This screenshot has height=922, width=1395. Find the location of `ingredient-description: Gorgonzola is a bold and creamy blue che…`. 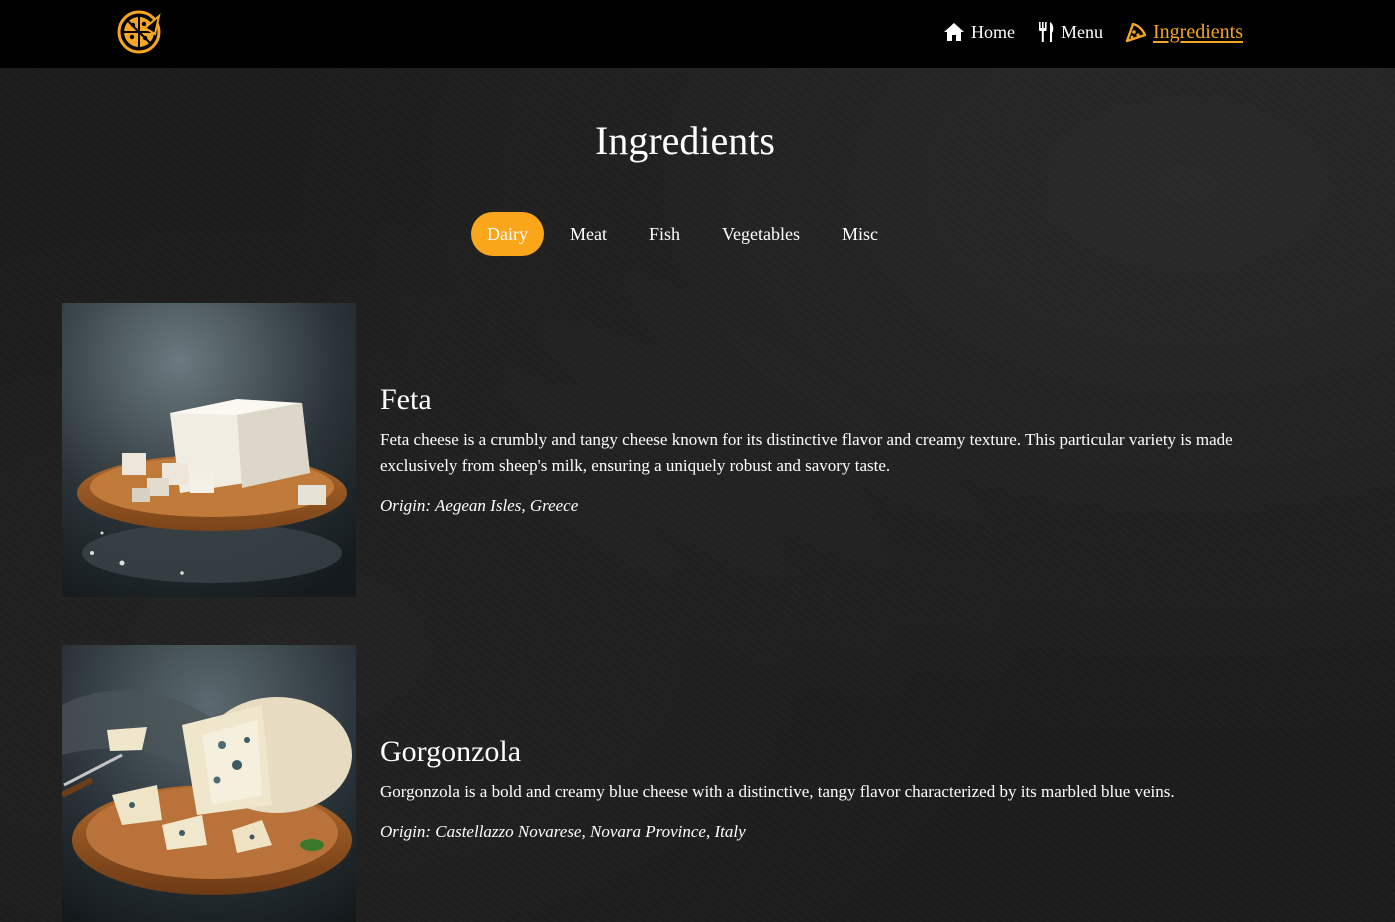

ingredient-description: Gorgonzola is a bold and creamy blue che… is located at coordinates (777, 791).